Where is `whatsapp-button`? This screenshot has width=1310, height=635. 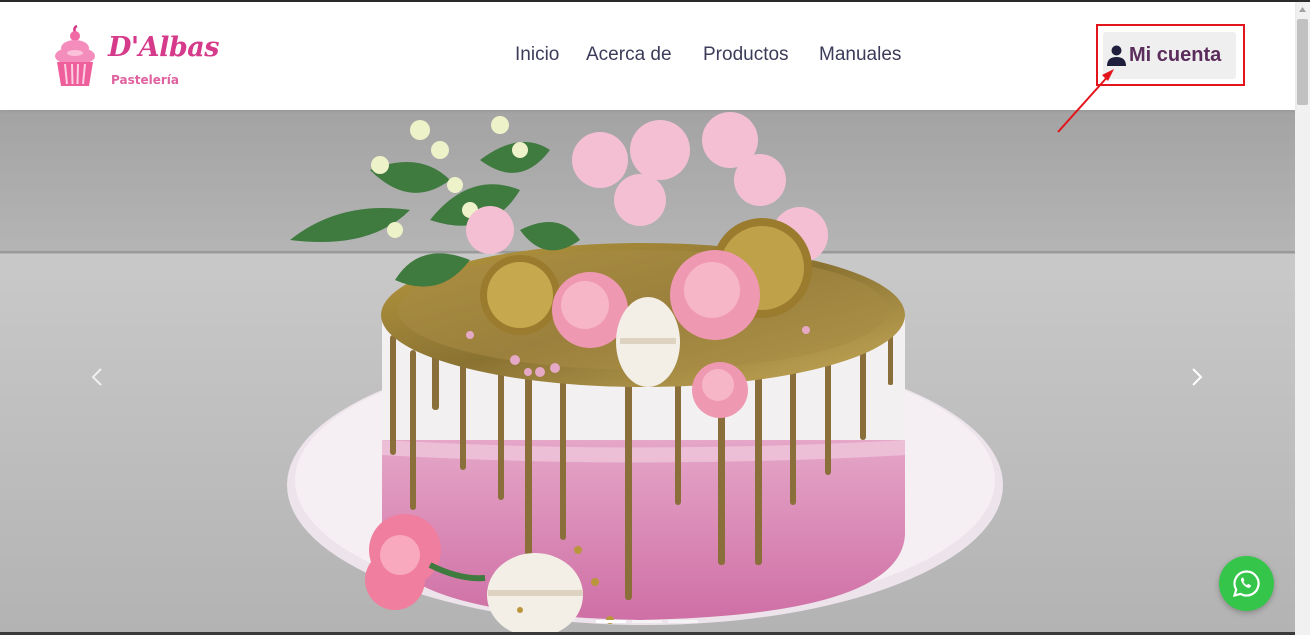
whatsapp-button is located at coordinates (1246, 583).